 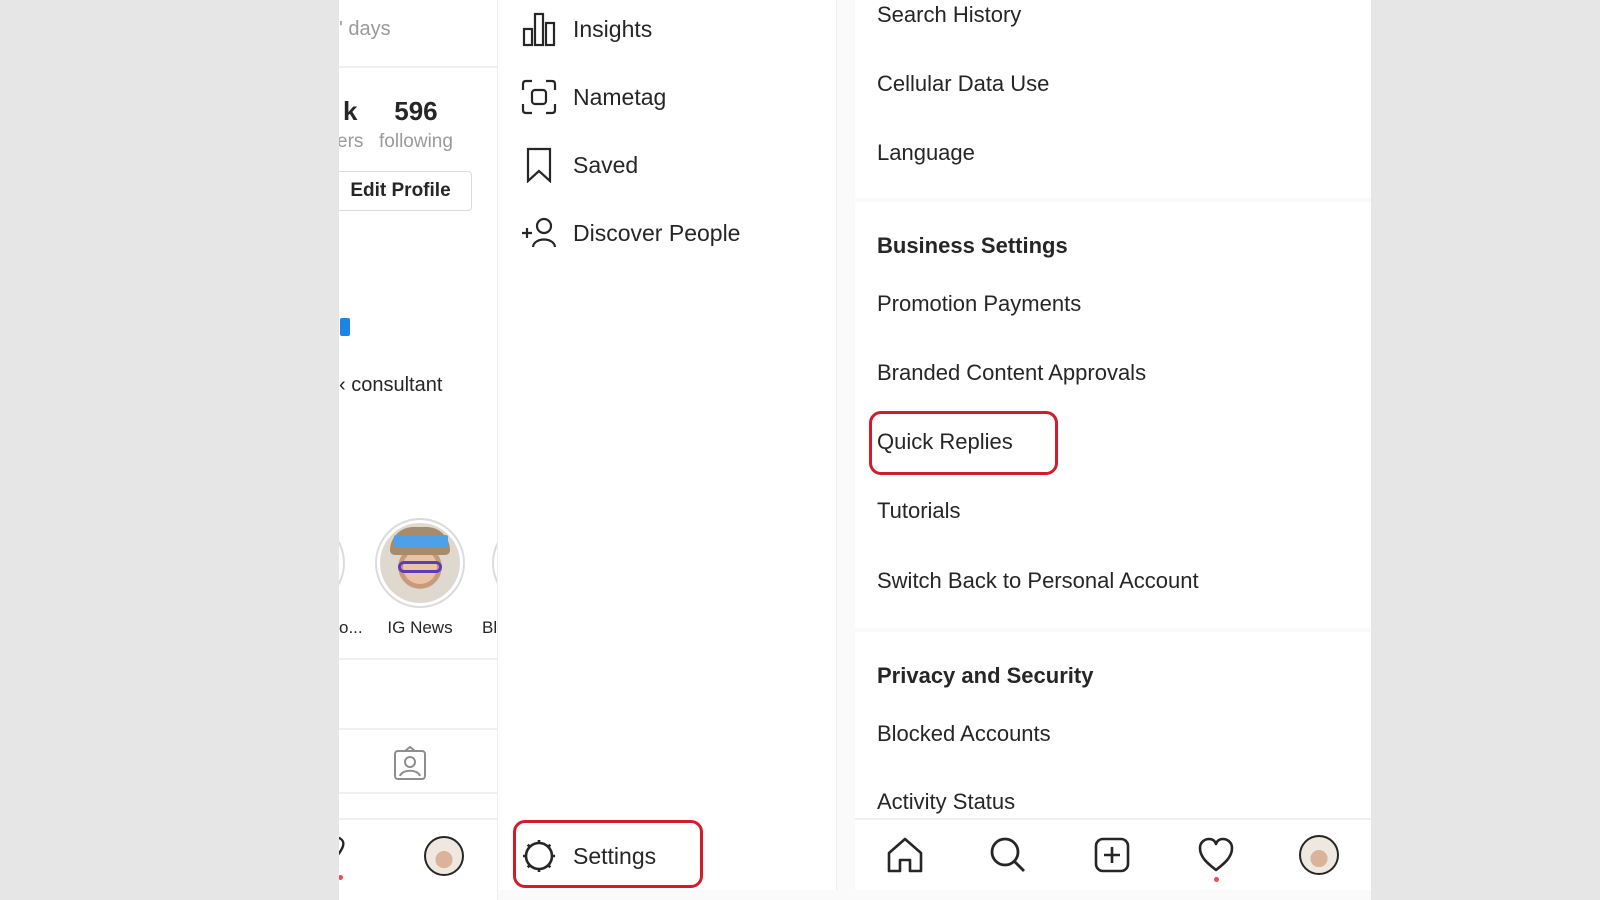 I want to click on menu-item-discover-people: Discover People, so click(x=630, y=233).